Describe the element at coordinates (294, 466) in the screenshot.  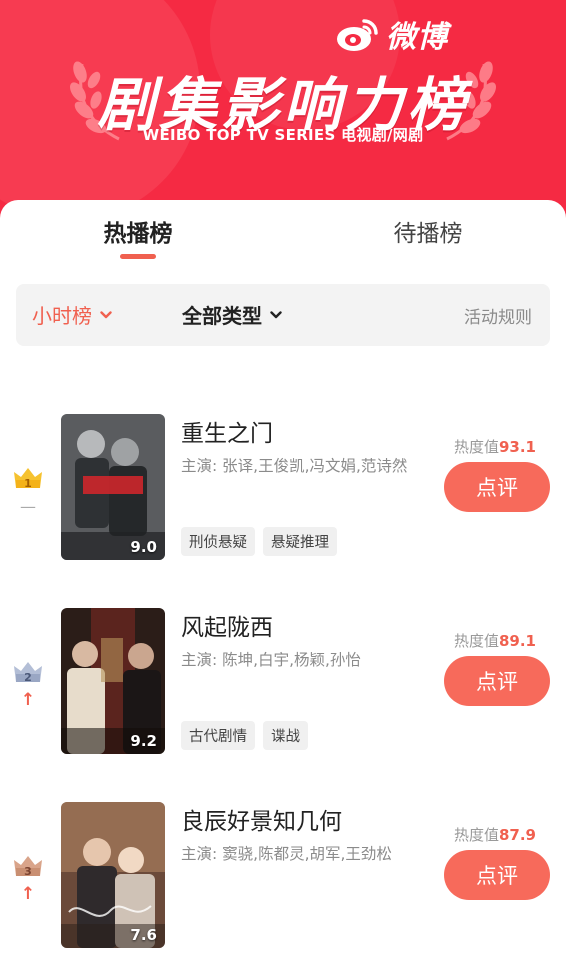
I see `cast-list: 主演: 张译,王俊凯,冯文娟,范诗然` at that location.